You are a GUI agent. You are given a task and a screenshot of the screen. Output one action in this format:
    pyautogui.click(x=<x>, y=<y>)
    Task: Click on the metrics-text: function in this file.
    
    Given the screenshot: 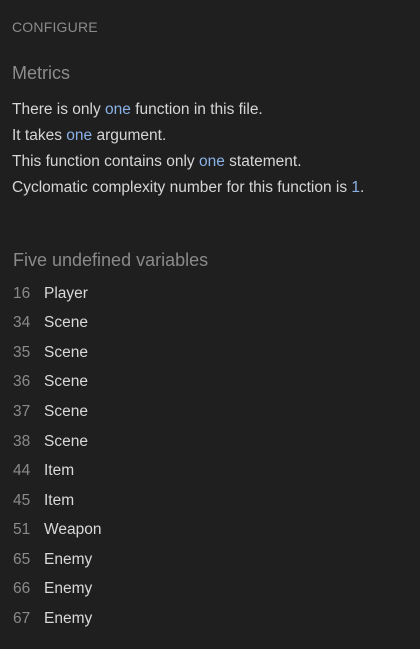 What is the action you would take?
    pyautogui.click(x=196, y=109)
    